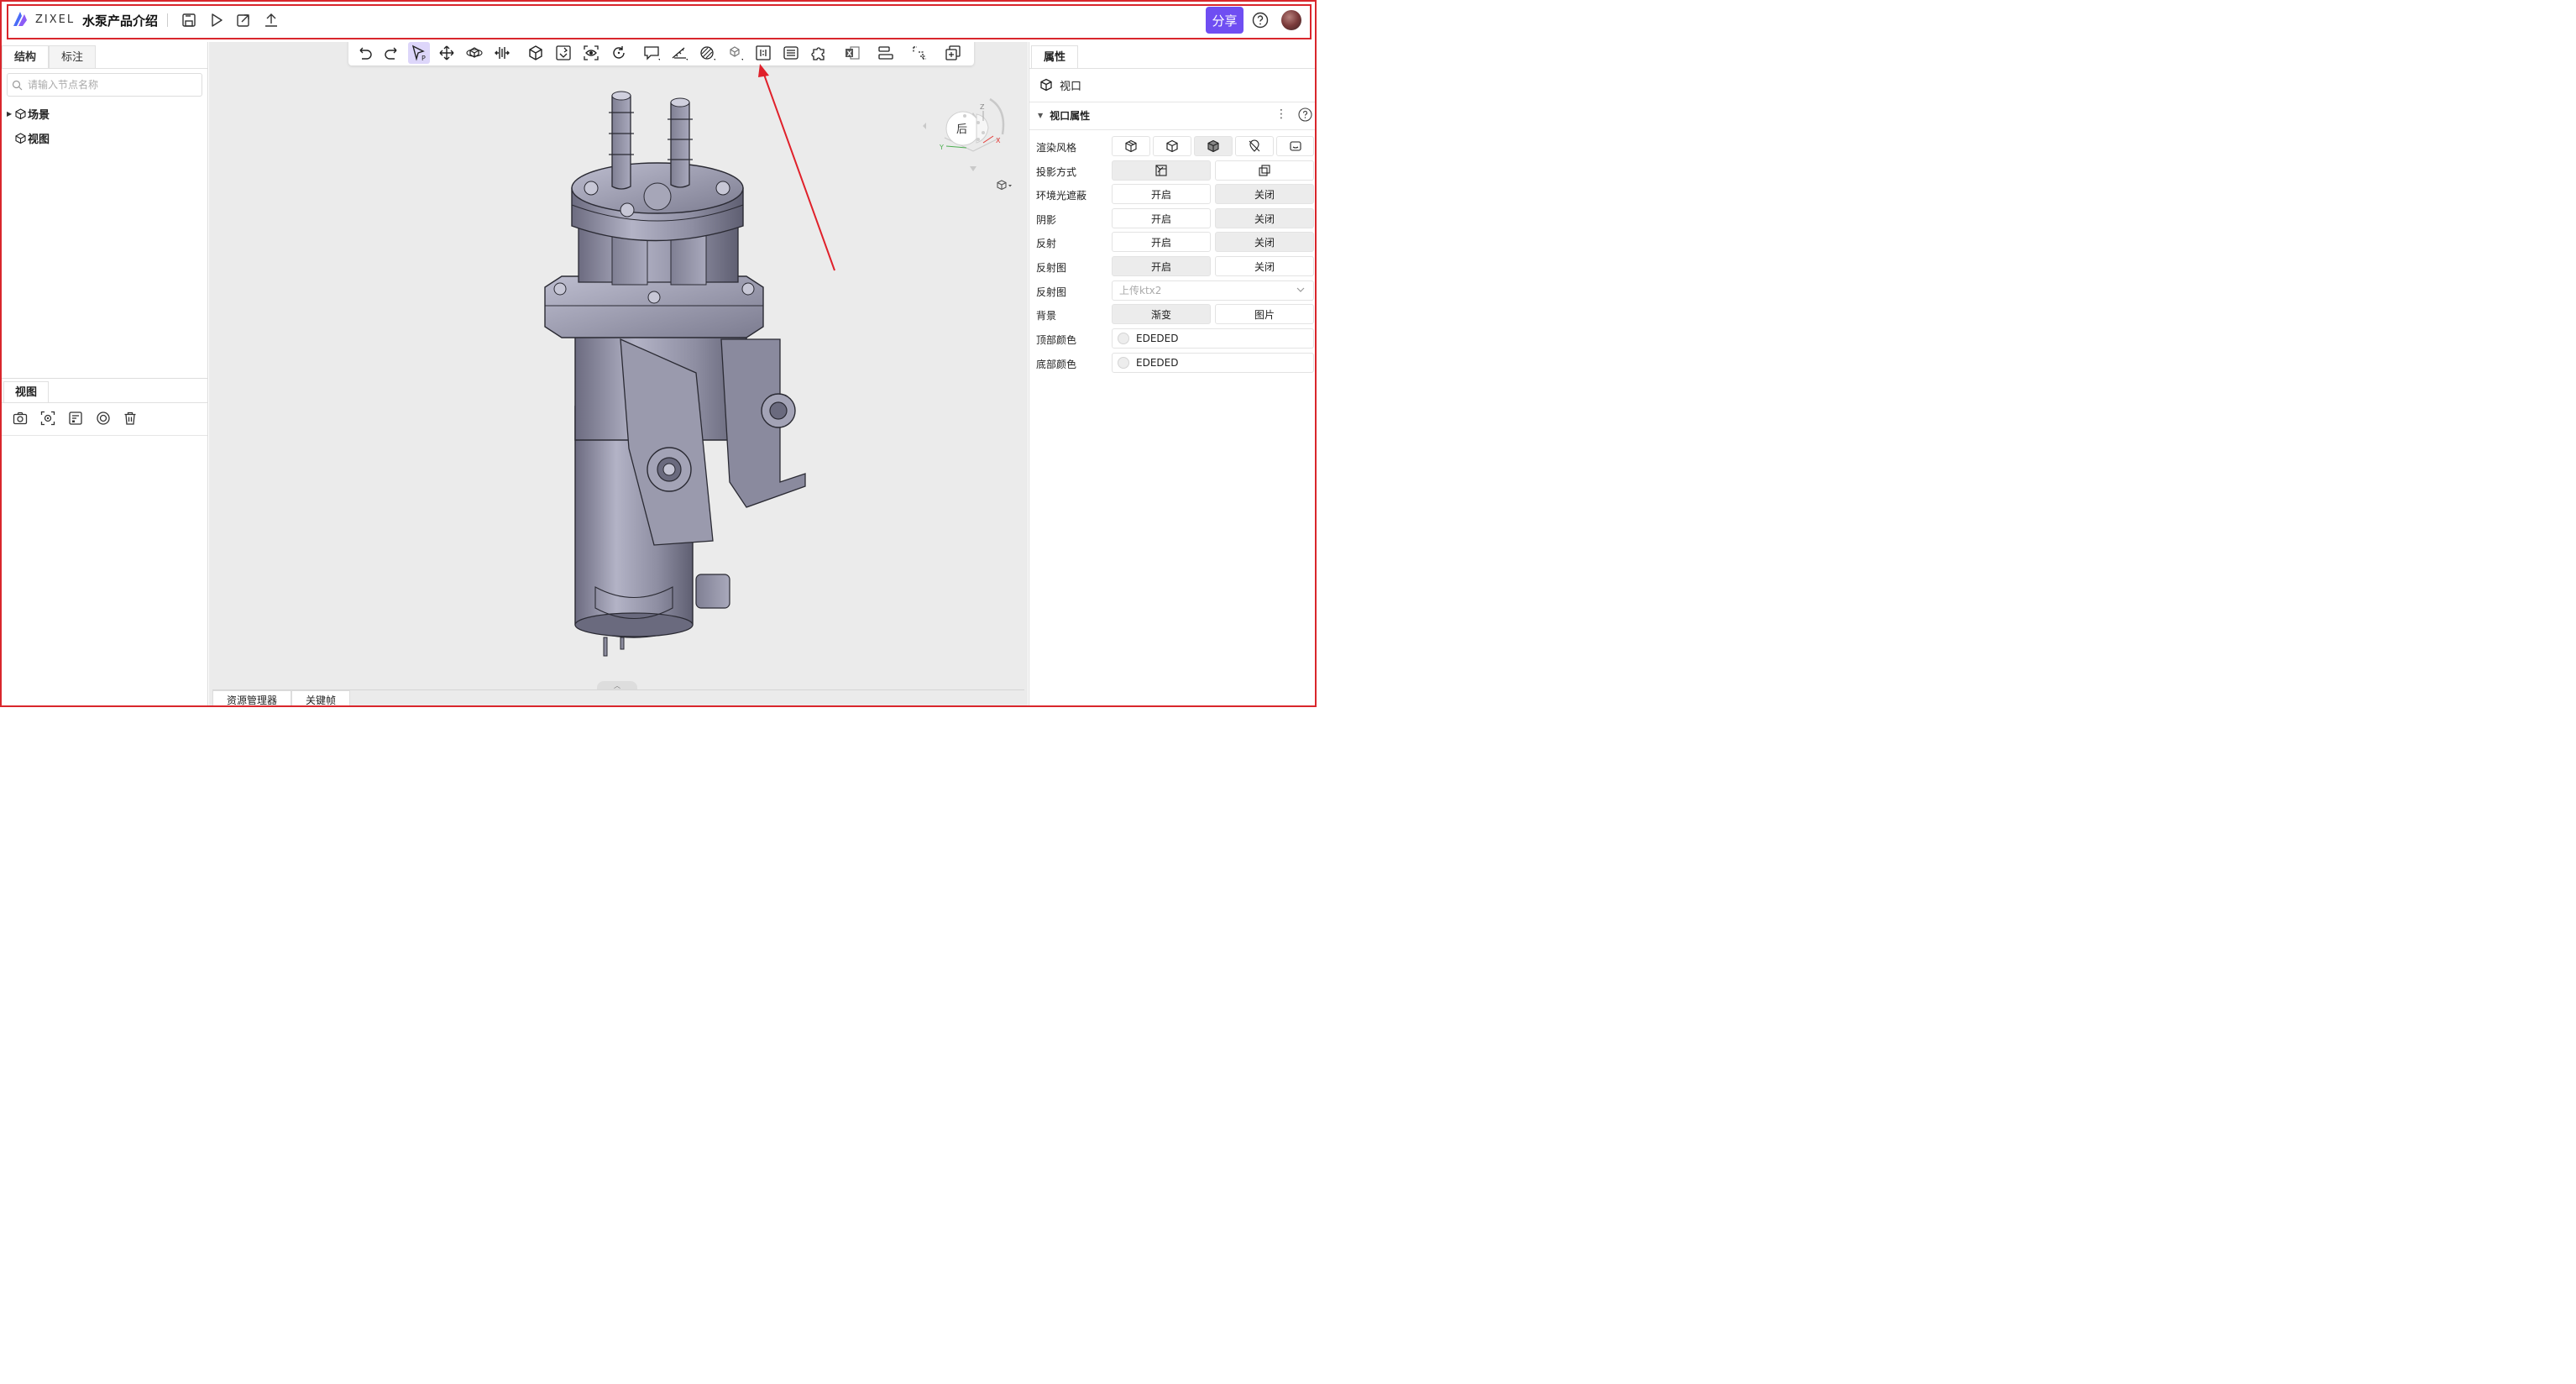  Describe the element at coordinates (104, 68) in the screenshot. I see `tabs-divider` at that location.